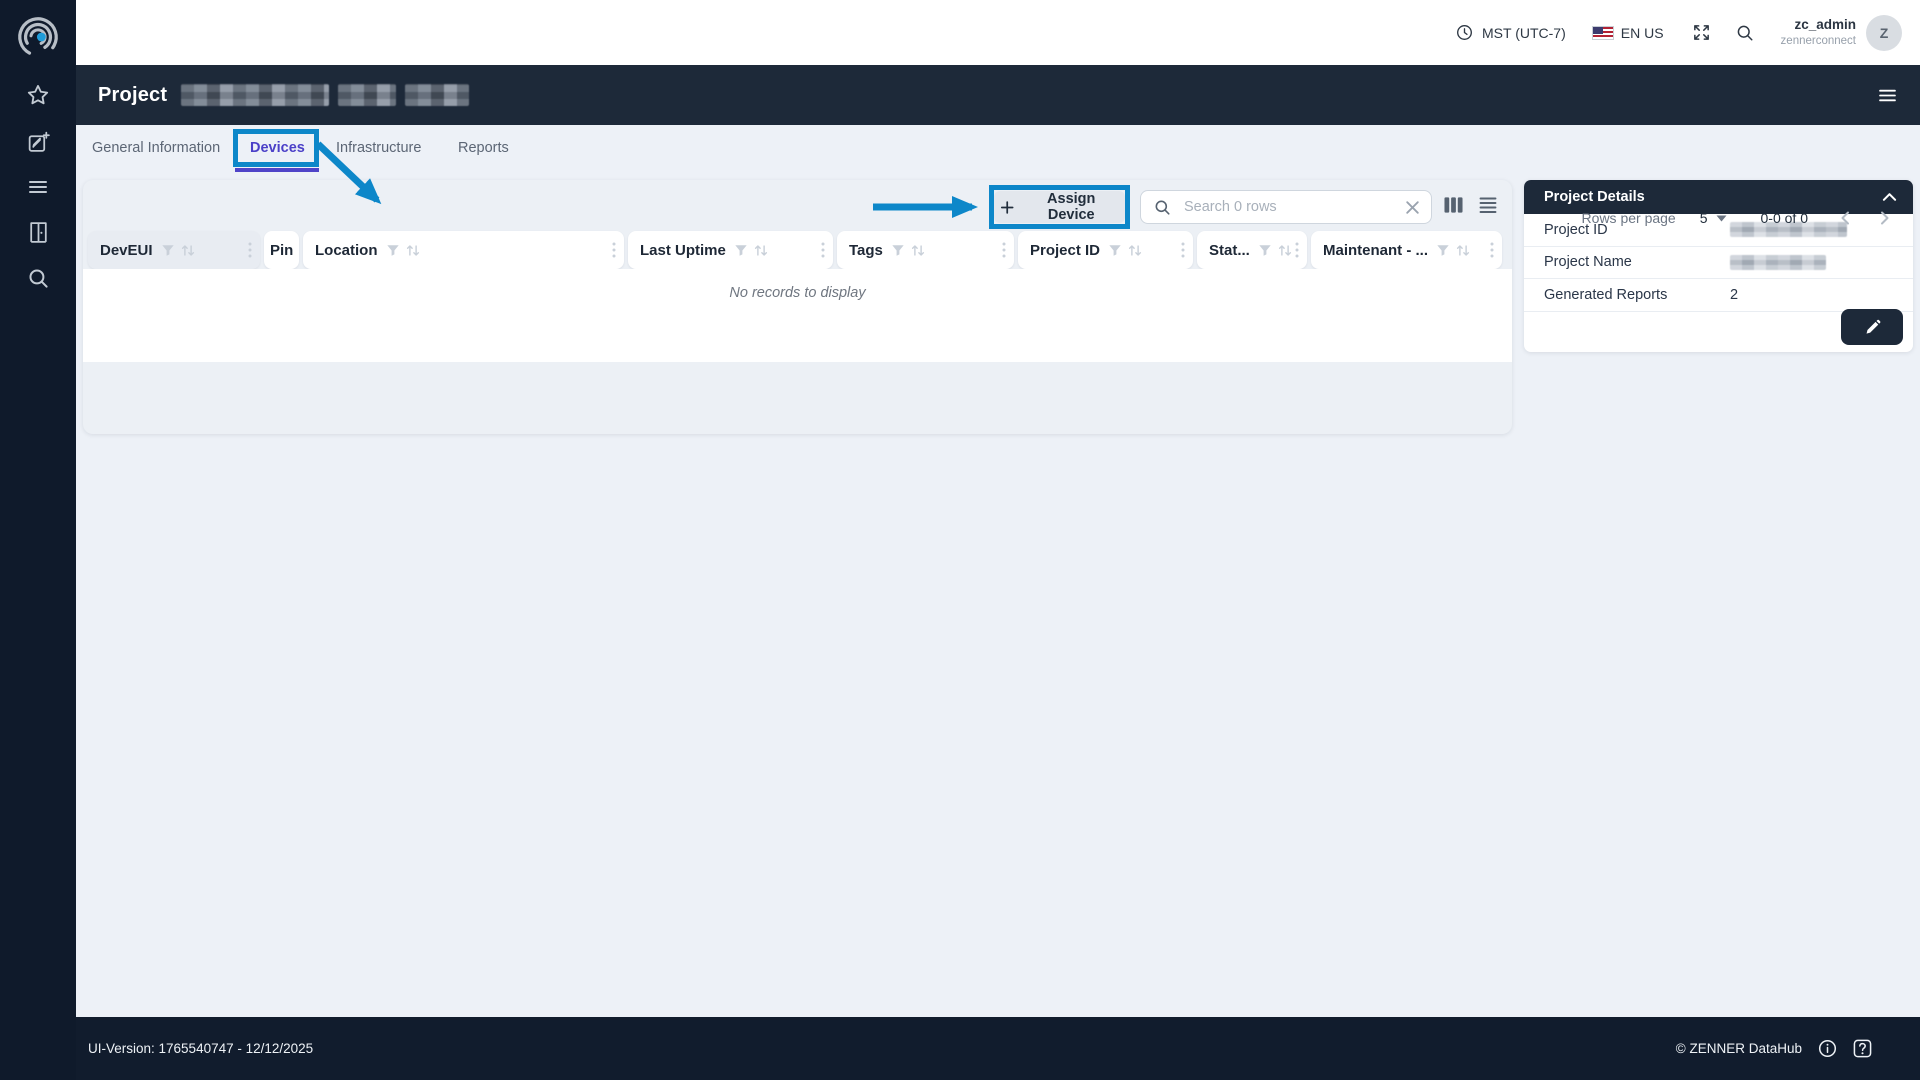 The height and width of the screenshot is (1080, 1920). Describe the element at coordinates (1703, 218) in the screenshot. I see `rows-per-page-value: 5` at that location.